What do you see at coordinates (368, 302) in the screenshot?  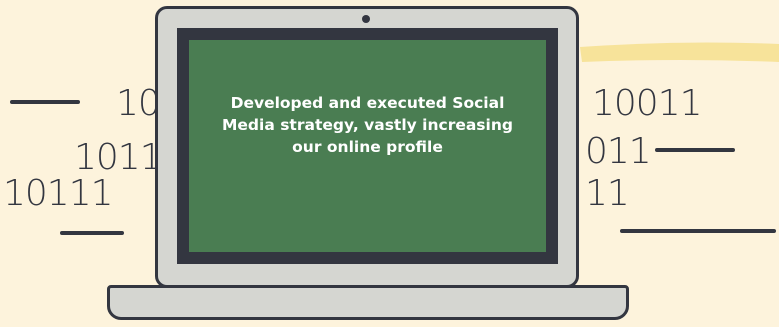 I see `laptop-base` at bounding box center [368, 302].